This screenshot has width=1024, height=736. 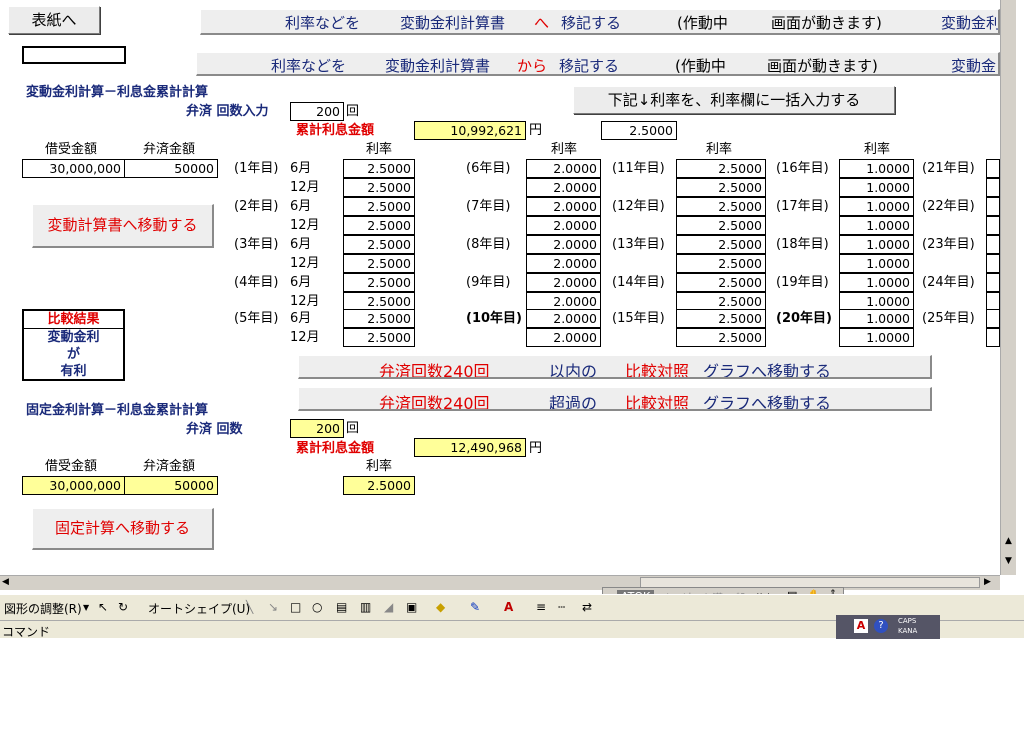 I want to click on vertical-textbox-icon: ▥, so click(x=365, y=607).